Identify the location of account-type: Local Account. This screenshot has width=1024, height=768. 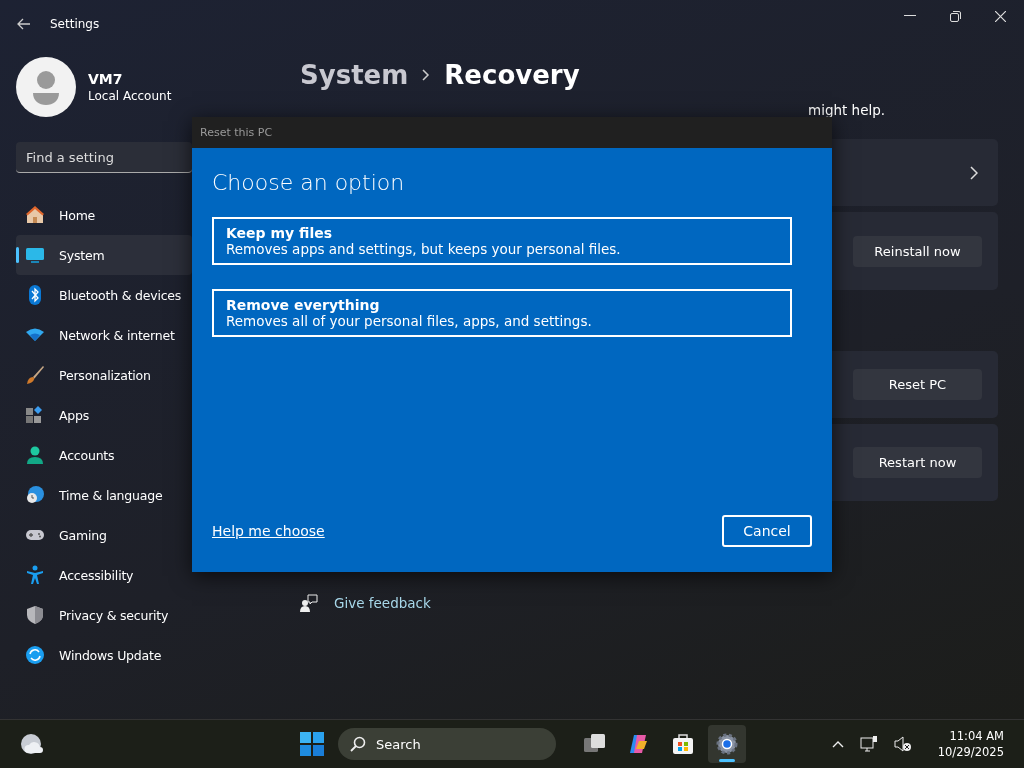
(130, 96).